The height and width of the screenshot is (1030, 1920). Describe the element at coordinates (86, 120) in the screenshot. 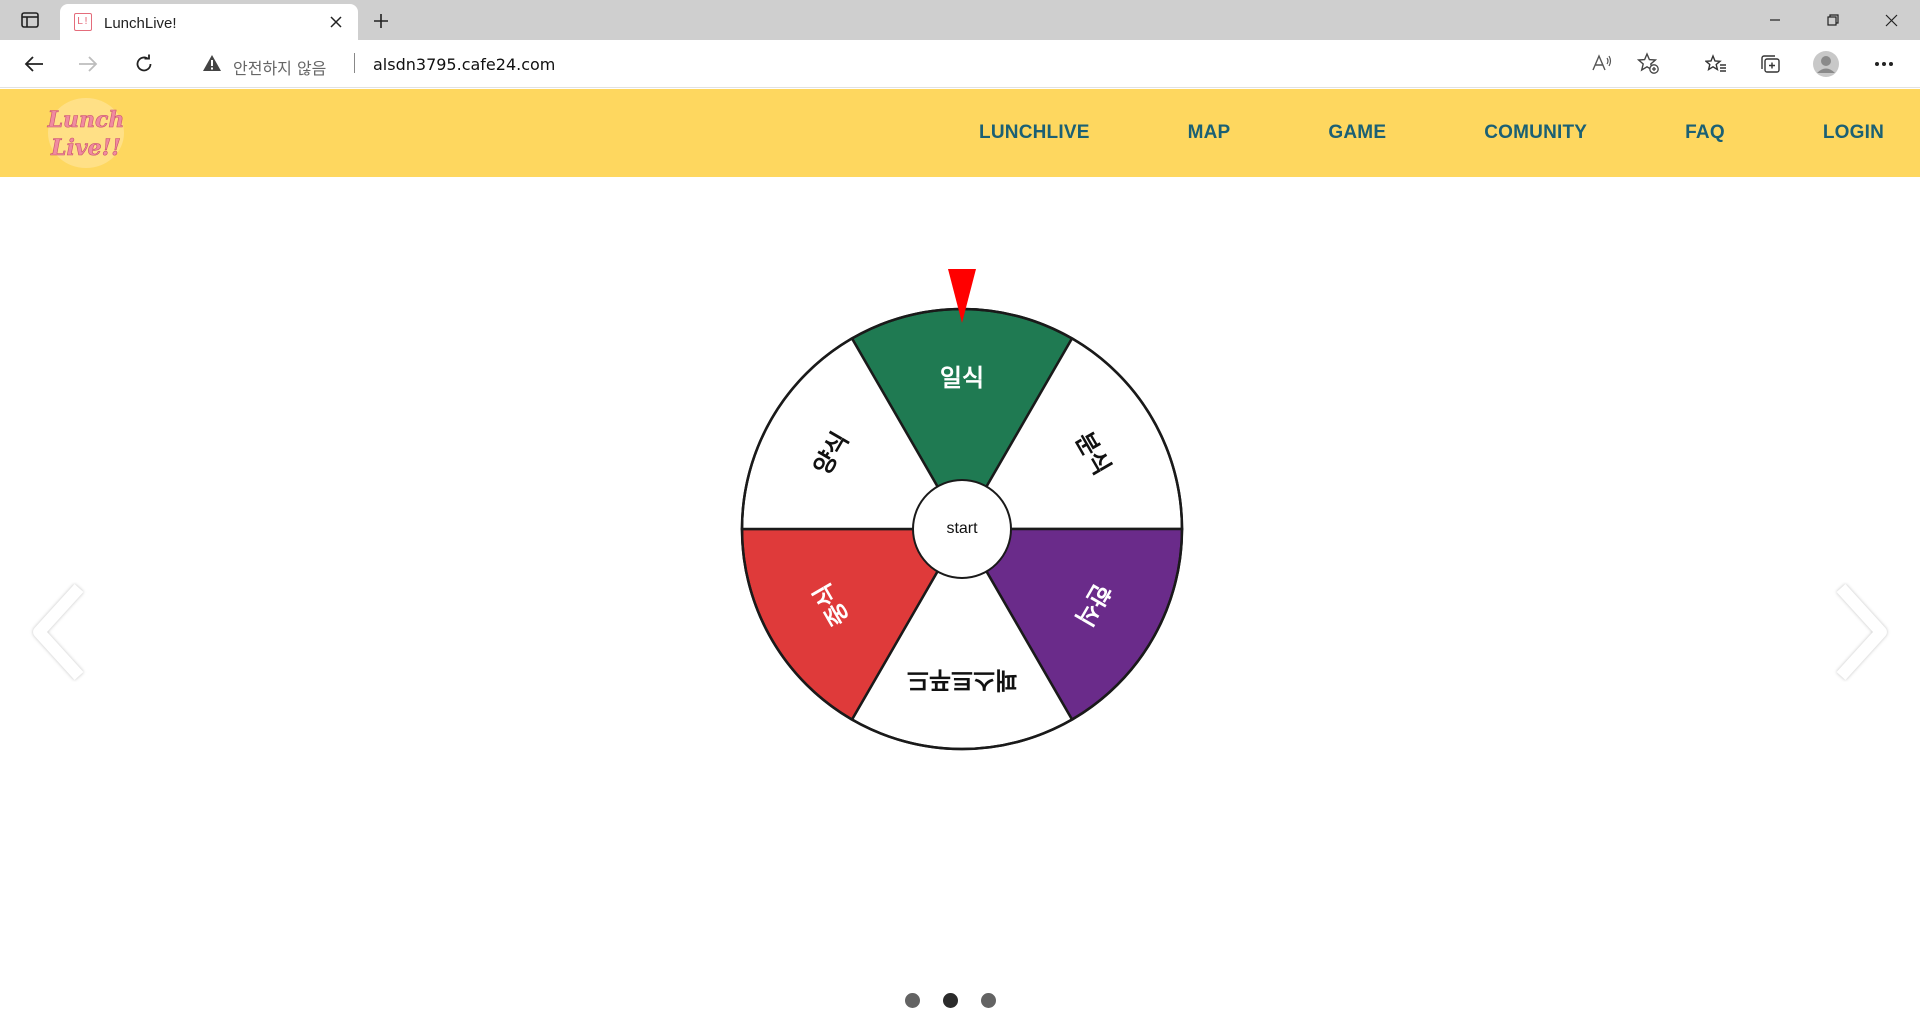

I see `logo-text-line1: Lunch` at that location.